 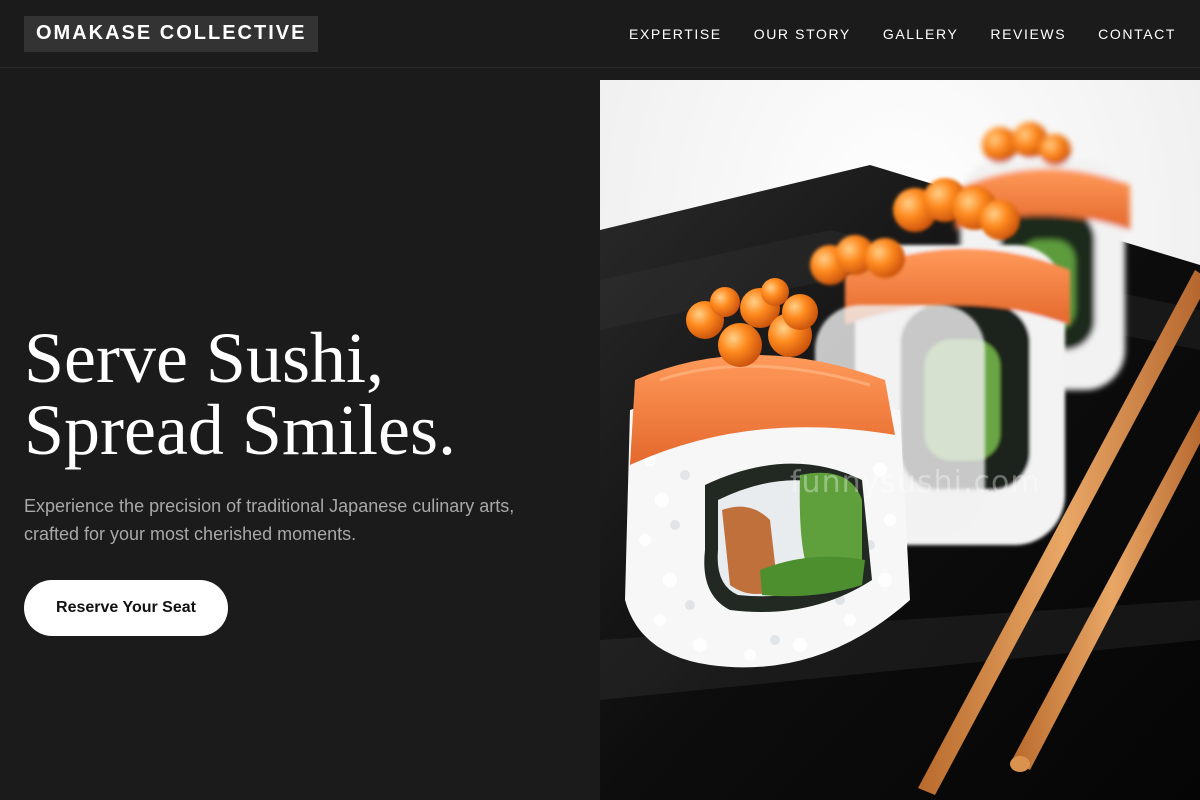 What do you see at coordinates (921, 34) in the screenshot?
I see `nav-link-gallery: GALLERY` at bounding box center [921, 34].